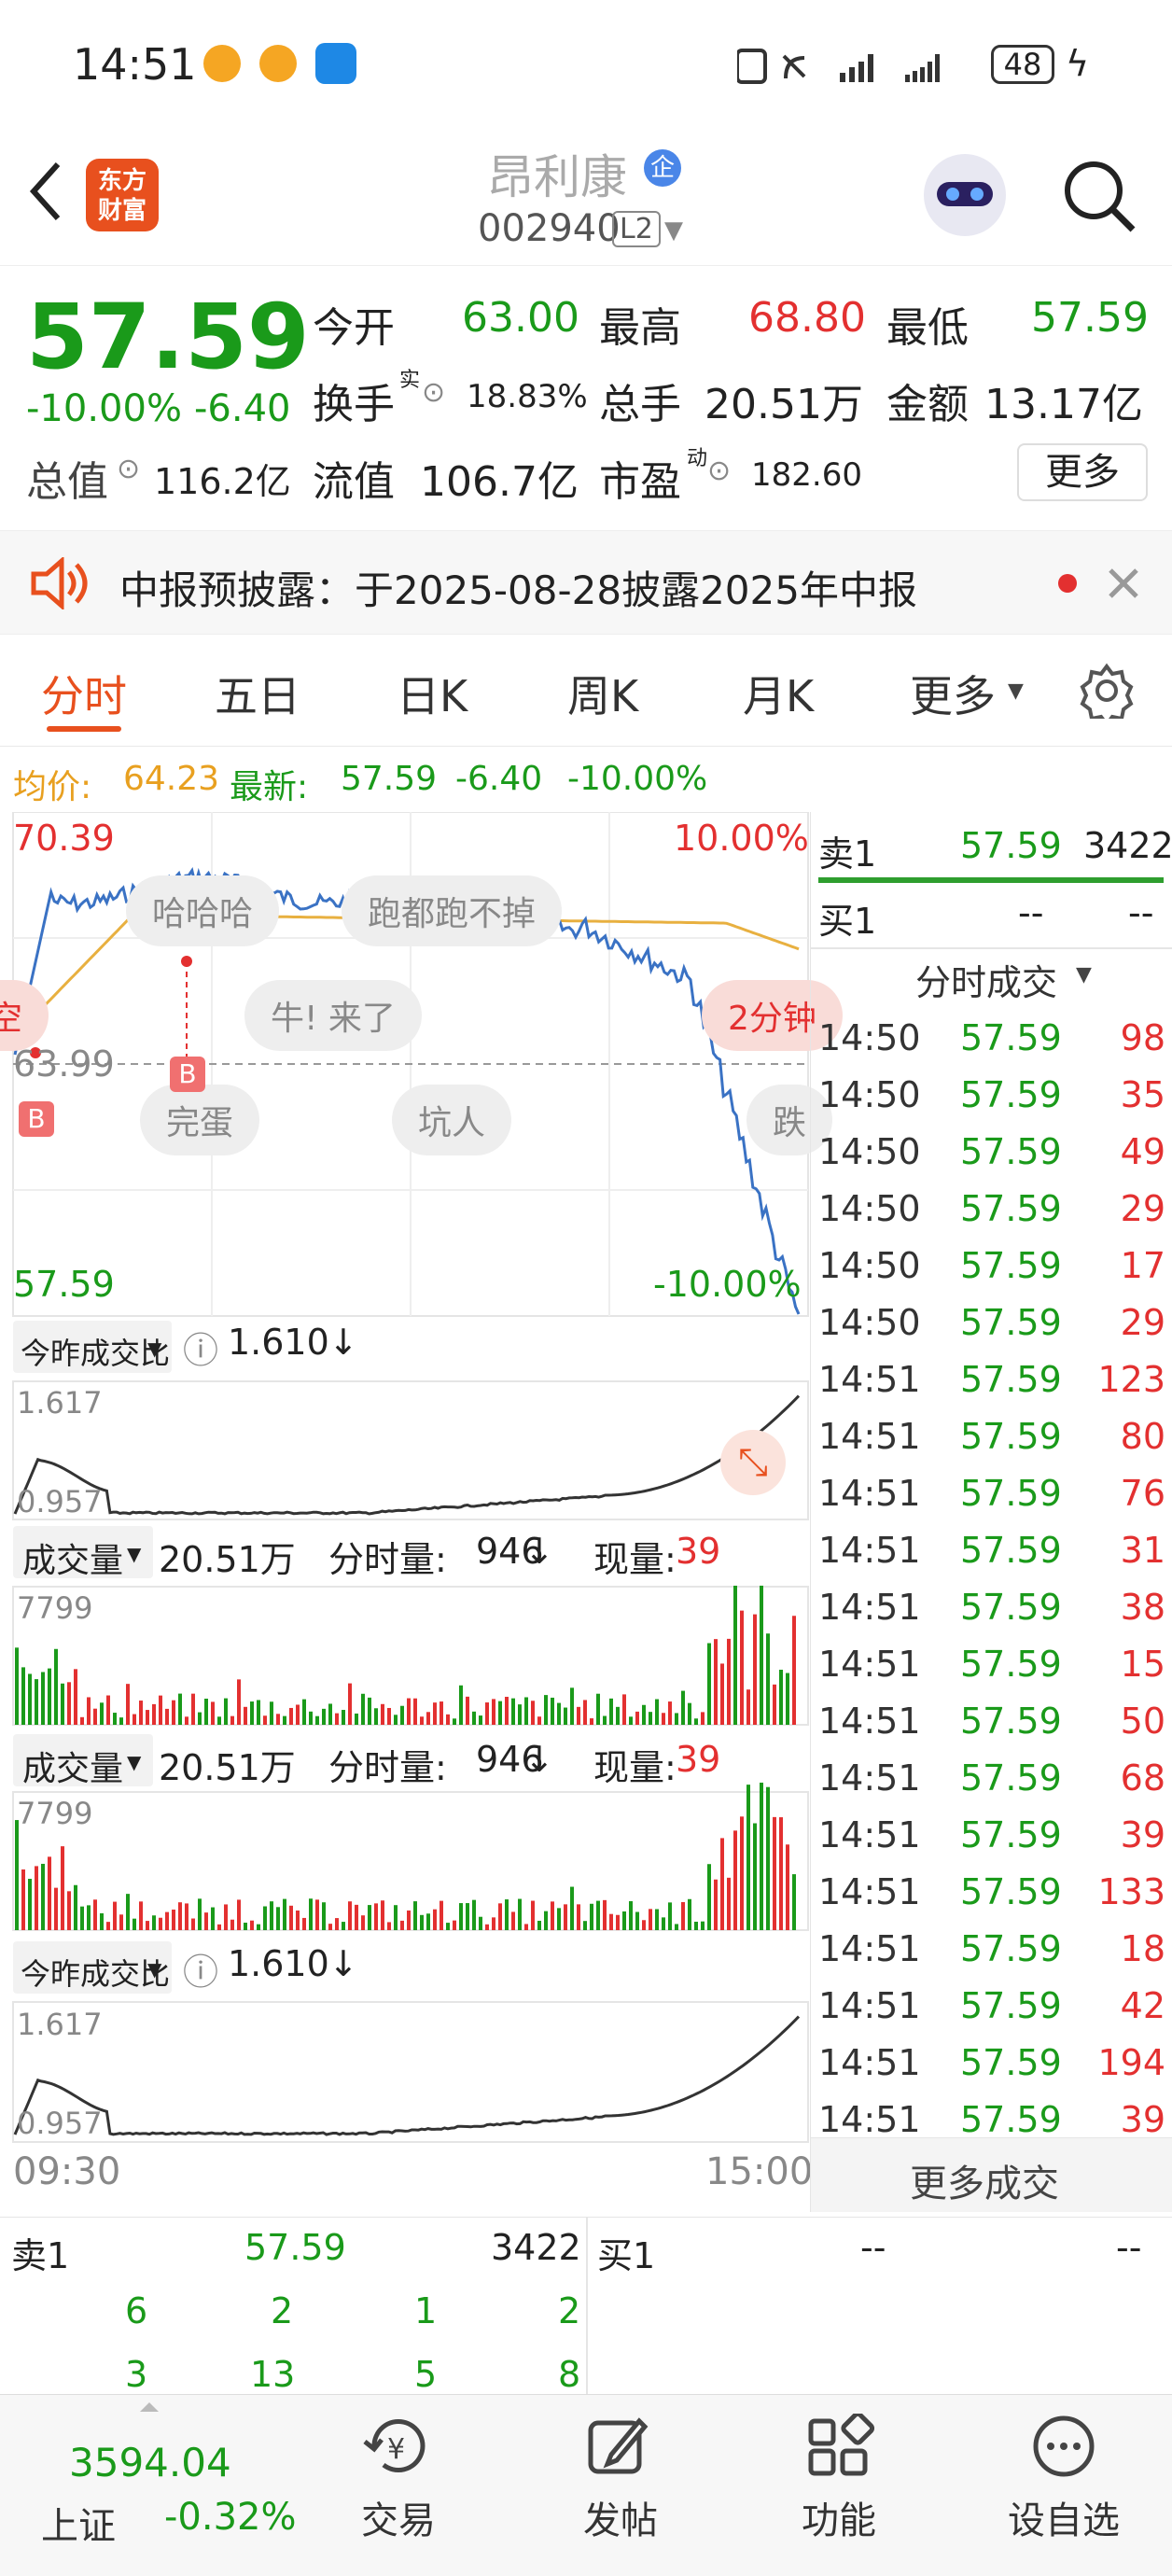 The image size is (1172, 2576). I want to click on tick-volume: 31, so click(1142, 1550).